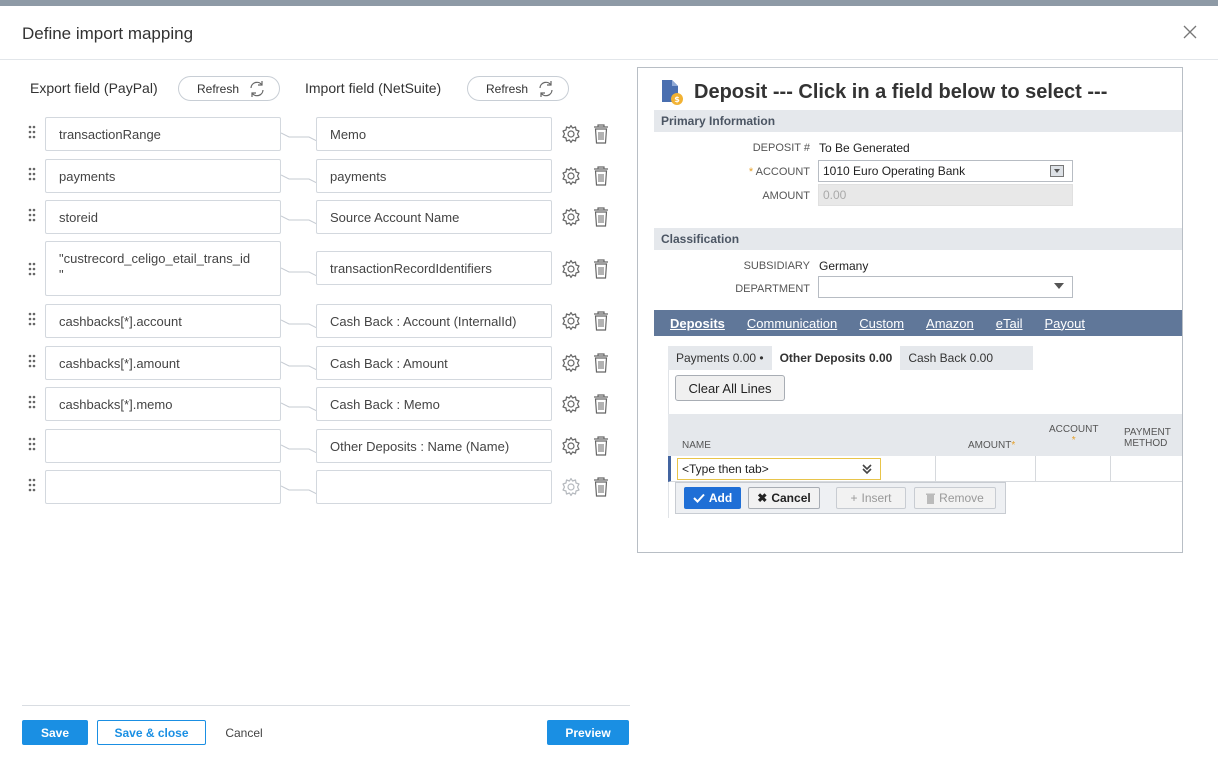  I want to click on subsidiary-value: Germany, so click(844, 266).